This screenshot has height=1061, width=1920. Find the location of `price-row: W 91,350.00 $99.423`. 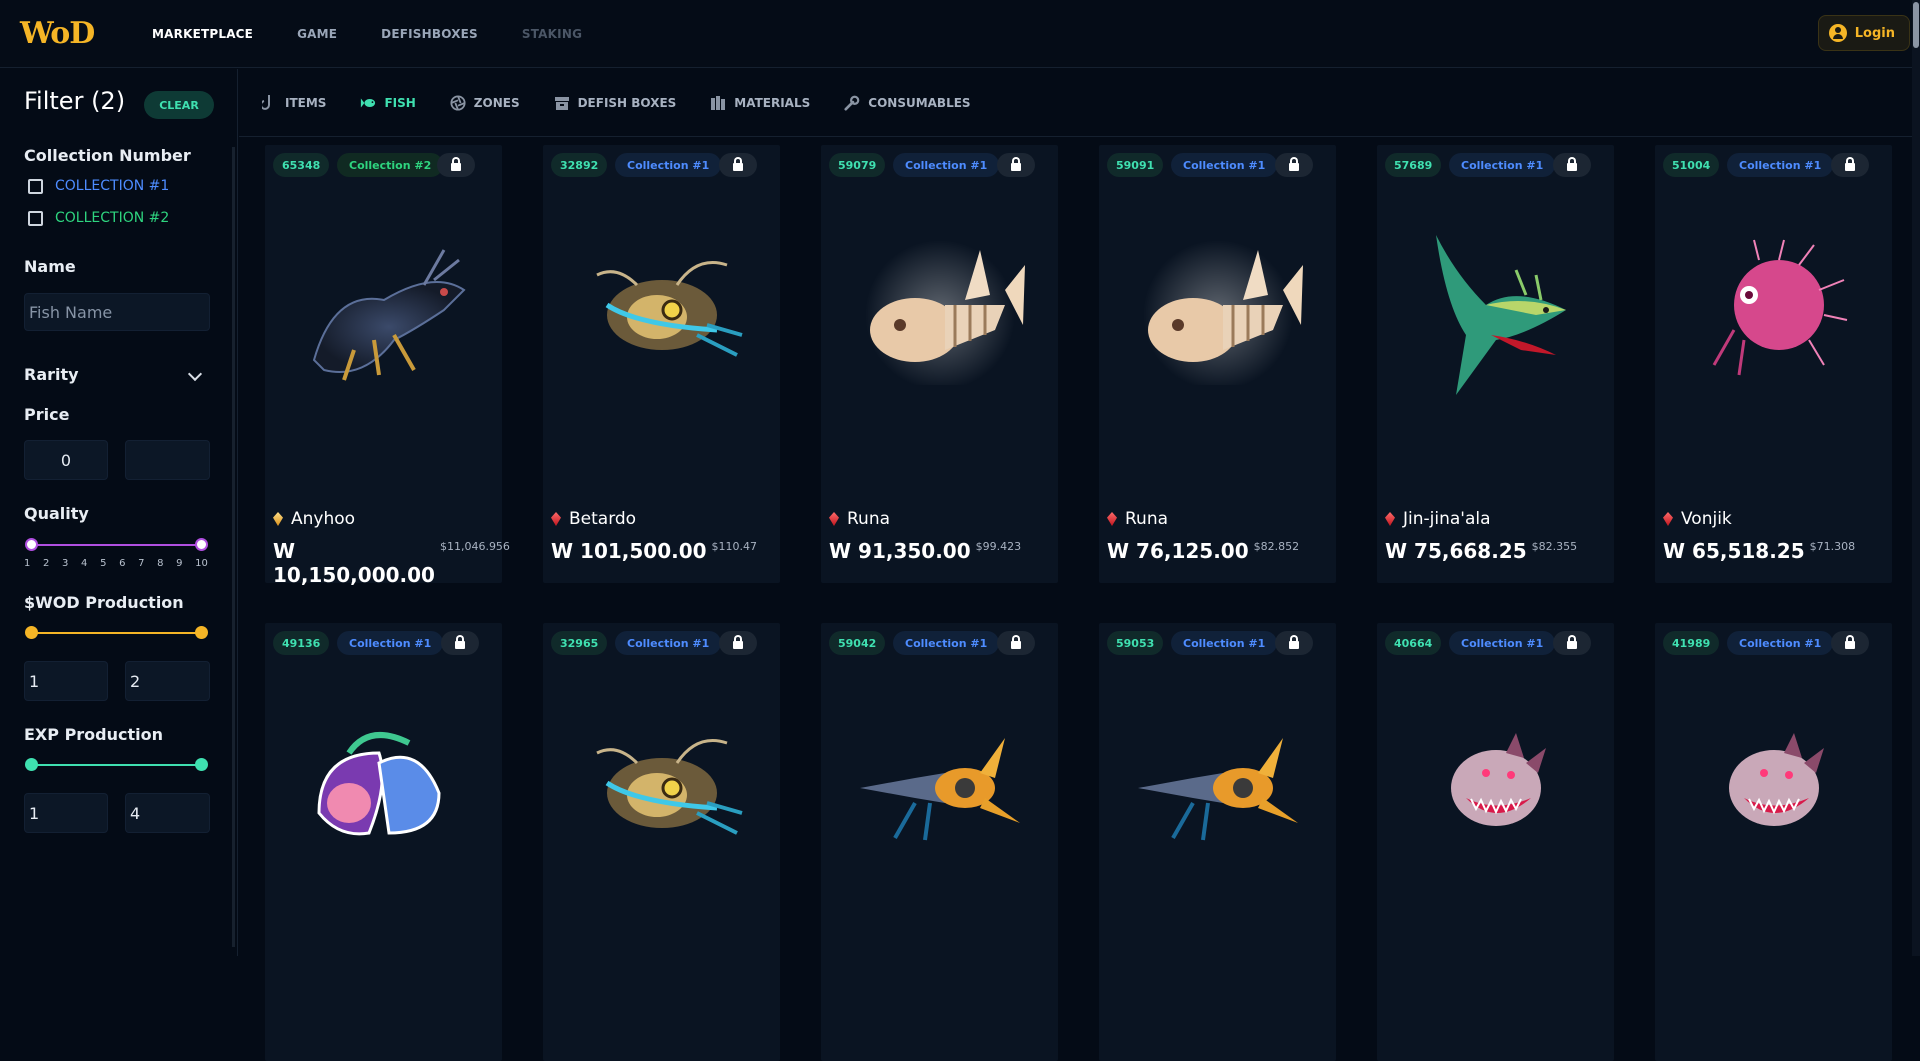

price-row: W 91,350.00 $99.423 is located at coordinates (925, 551).